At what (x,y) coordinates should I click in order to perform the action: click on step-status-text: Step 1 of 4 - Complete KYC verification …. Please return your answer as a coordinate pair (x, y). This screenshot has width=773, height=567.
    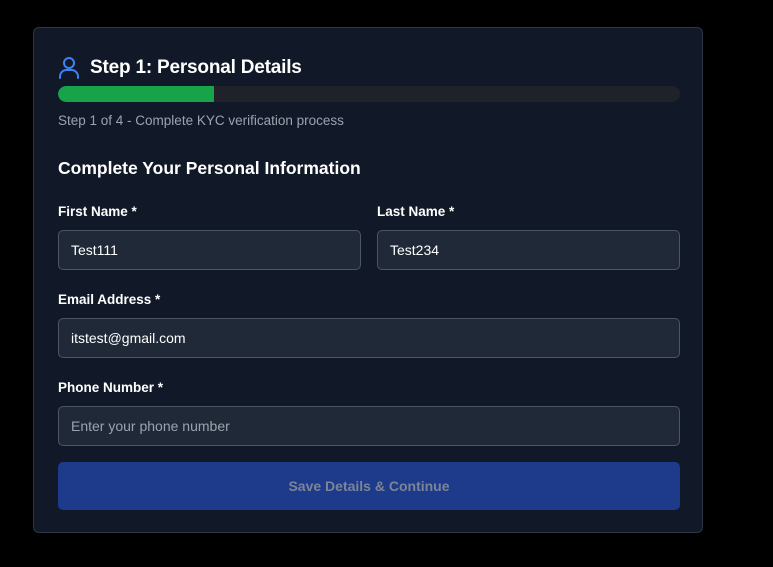
    Looking at the image, I should click on (201, 120).